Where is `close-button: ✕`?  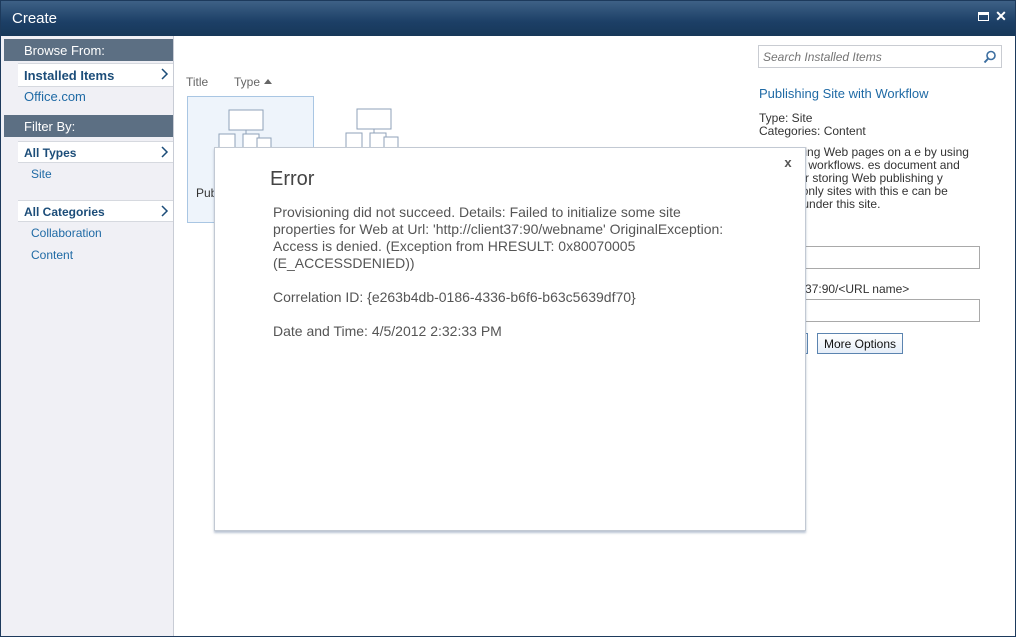
close-button: ✕ is located at coordinates (1001, 16).